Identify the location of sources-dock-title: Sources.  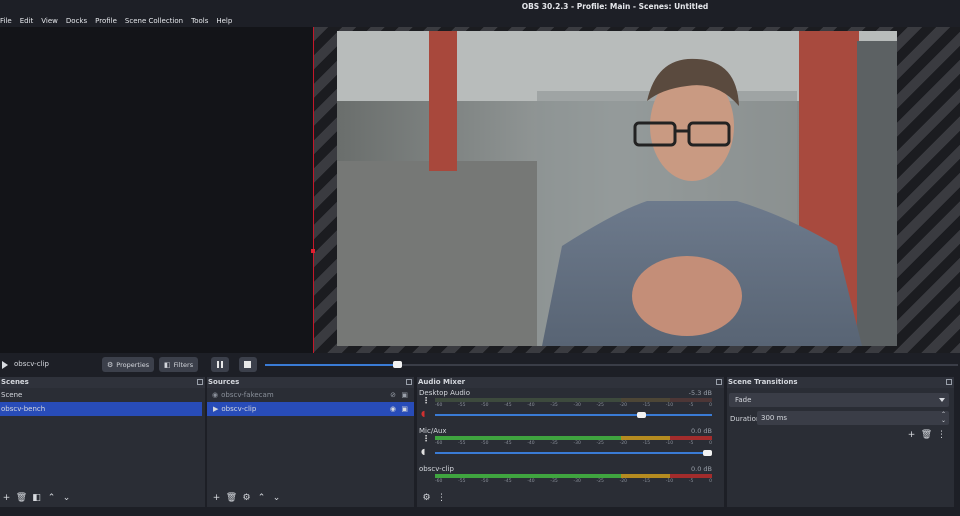
(224, 382).